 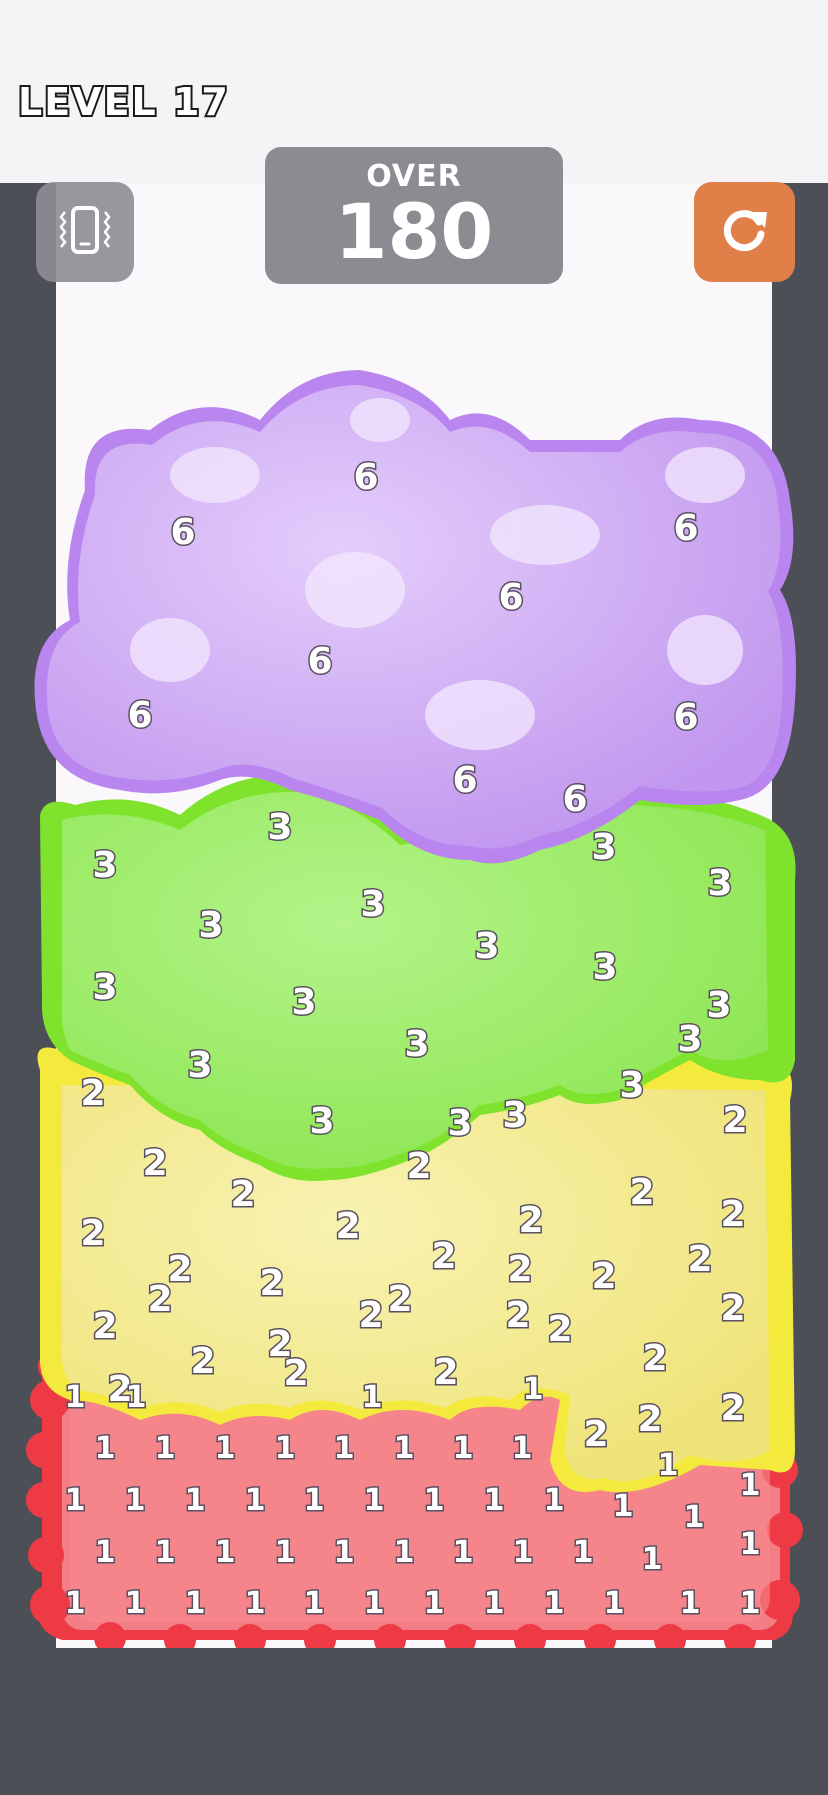 I want to click on level-label: LEVEL 17, so click(x=123, y=102).